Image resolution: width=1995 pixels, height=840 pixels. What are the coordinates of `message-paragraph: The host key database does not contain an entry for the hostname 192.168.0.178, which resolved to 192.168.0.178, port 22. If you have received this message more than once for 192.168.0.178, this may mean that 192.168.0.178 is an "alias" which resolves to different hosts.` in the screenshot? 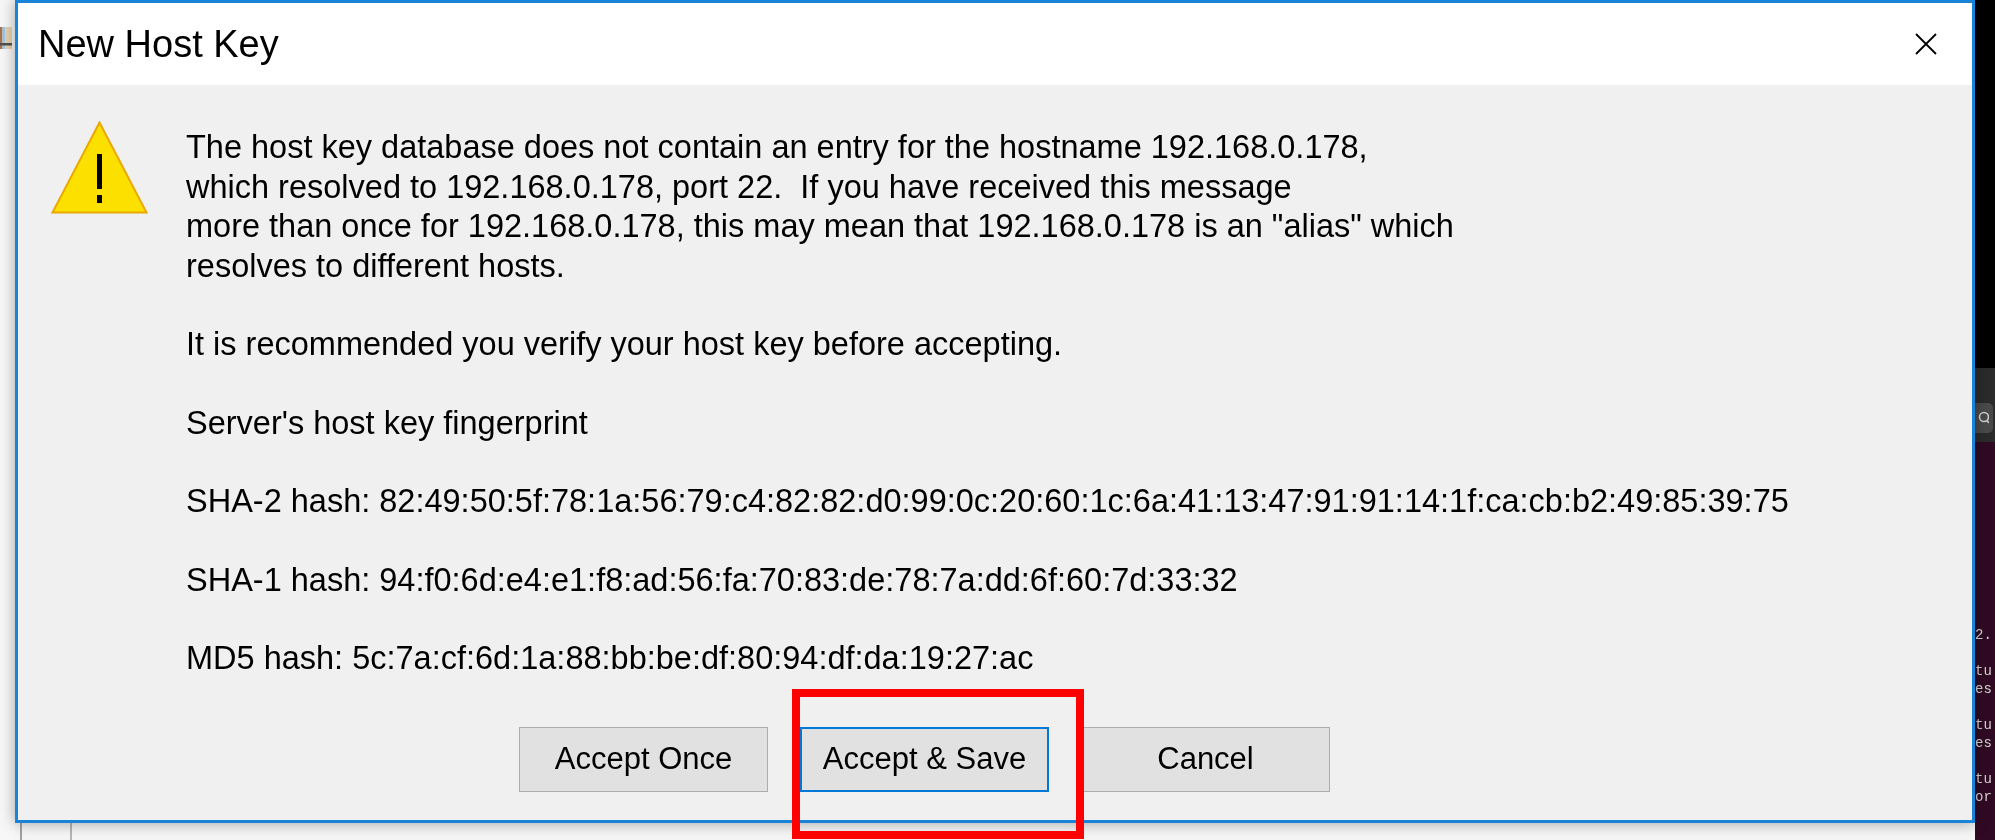 It's located at (820, 207).